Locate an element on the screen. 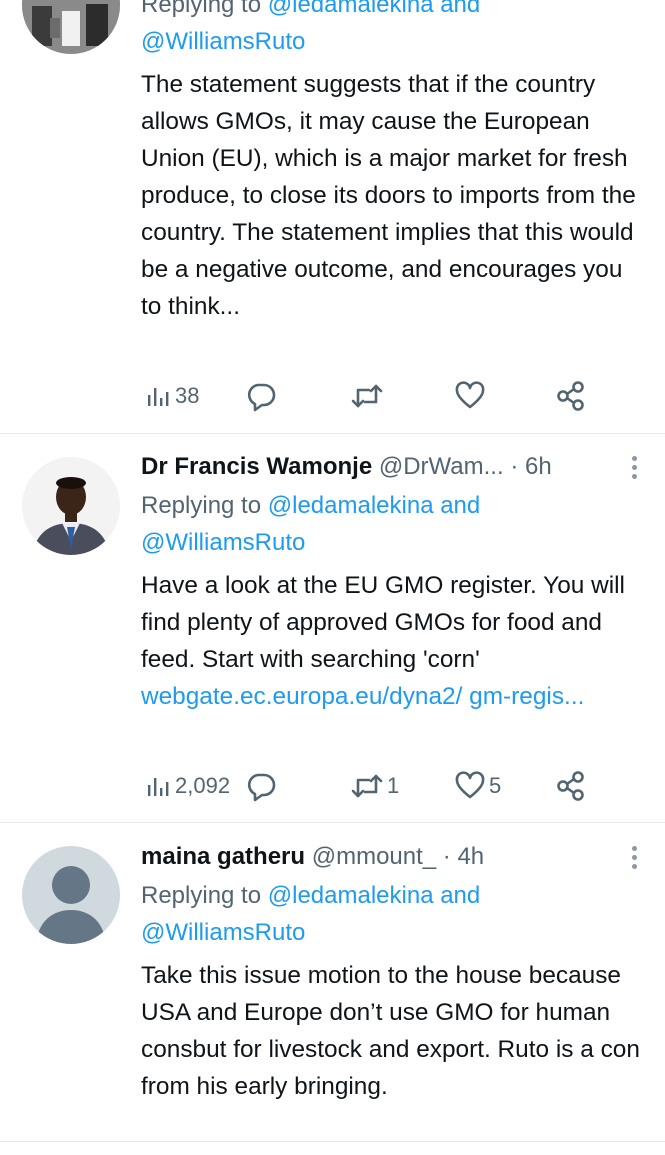 Image resolution: width=665 pixels, height=1155 pixels. tweet-header: maina gatheru @mmount_ · 4h is located at coordinates (312, 857).